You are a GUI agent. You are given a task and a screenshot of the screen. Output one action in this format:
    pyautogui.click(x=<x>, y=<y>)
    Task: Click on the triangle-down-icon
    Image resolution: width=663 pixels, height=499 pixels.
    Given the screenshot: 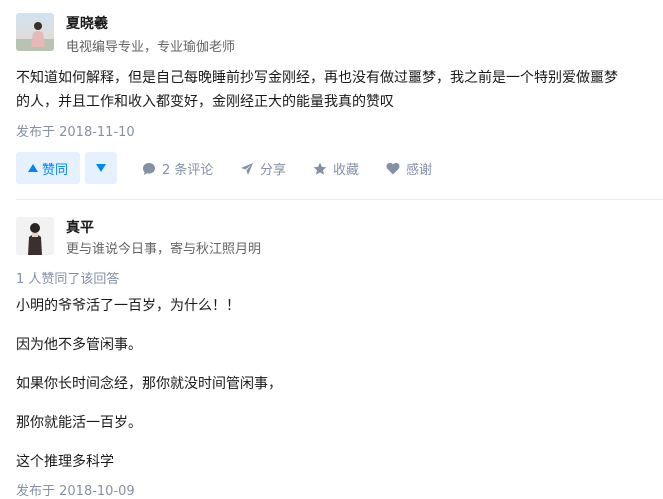 What is the action you would take?
    pyautogui.click(x=101, y=168)
    